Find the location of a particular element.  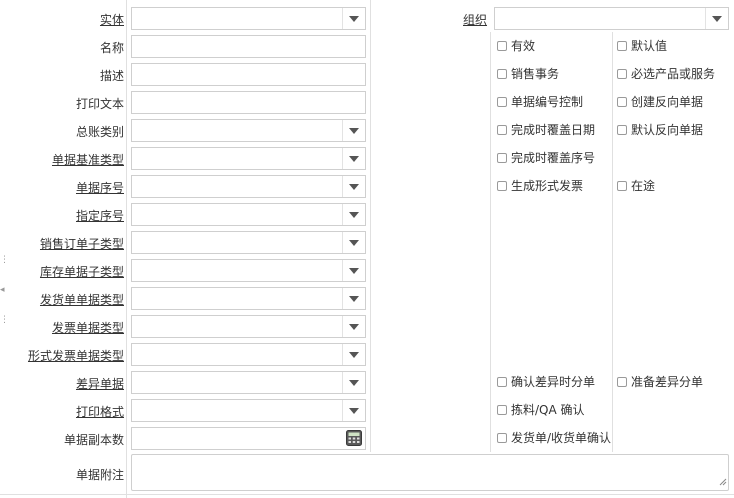

label-shipment-doc-type: 发货单单据类型 is located at coordinates (82, 299).